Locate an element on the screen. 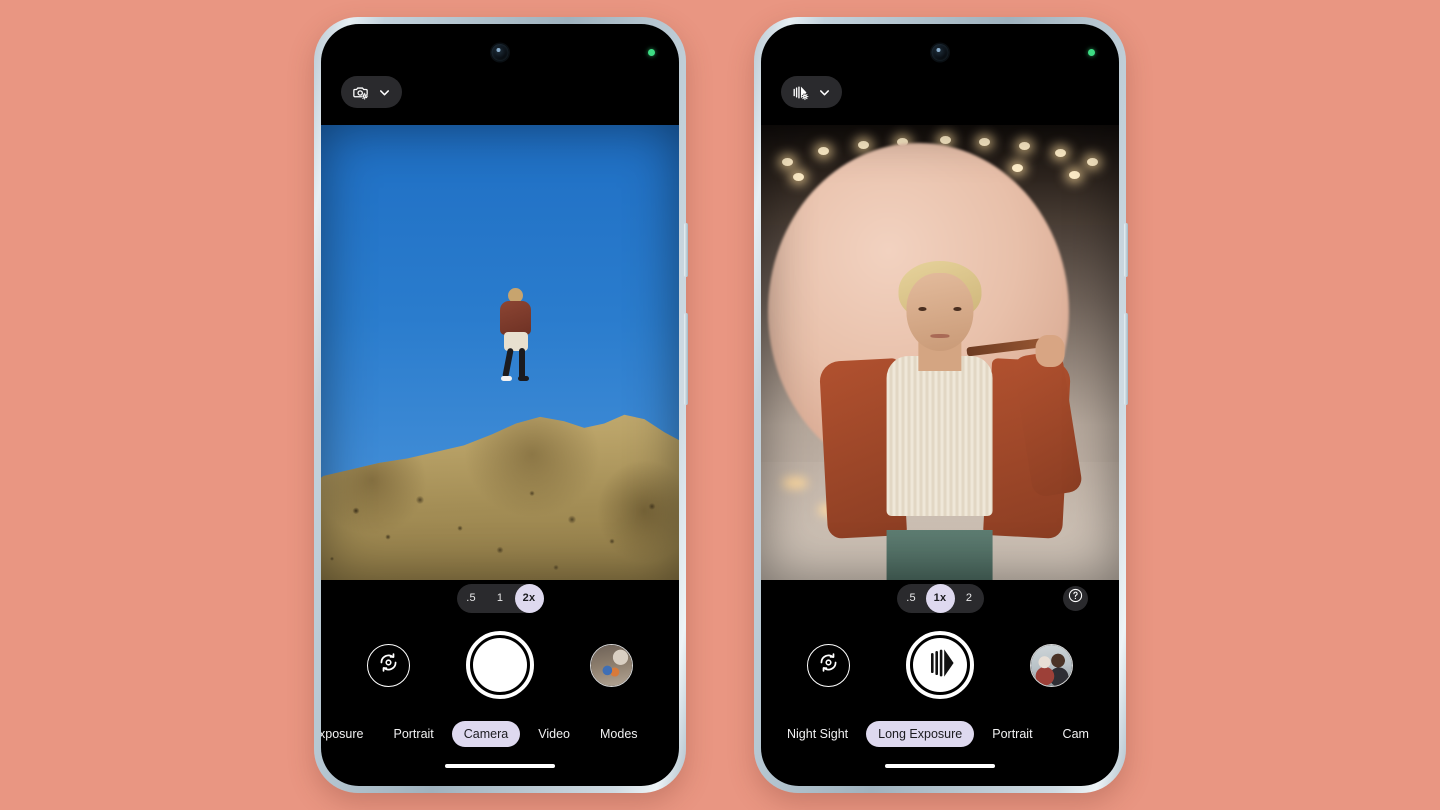  zoom-chip-1: 1 is located at coordinates (500, 598).